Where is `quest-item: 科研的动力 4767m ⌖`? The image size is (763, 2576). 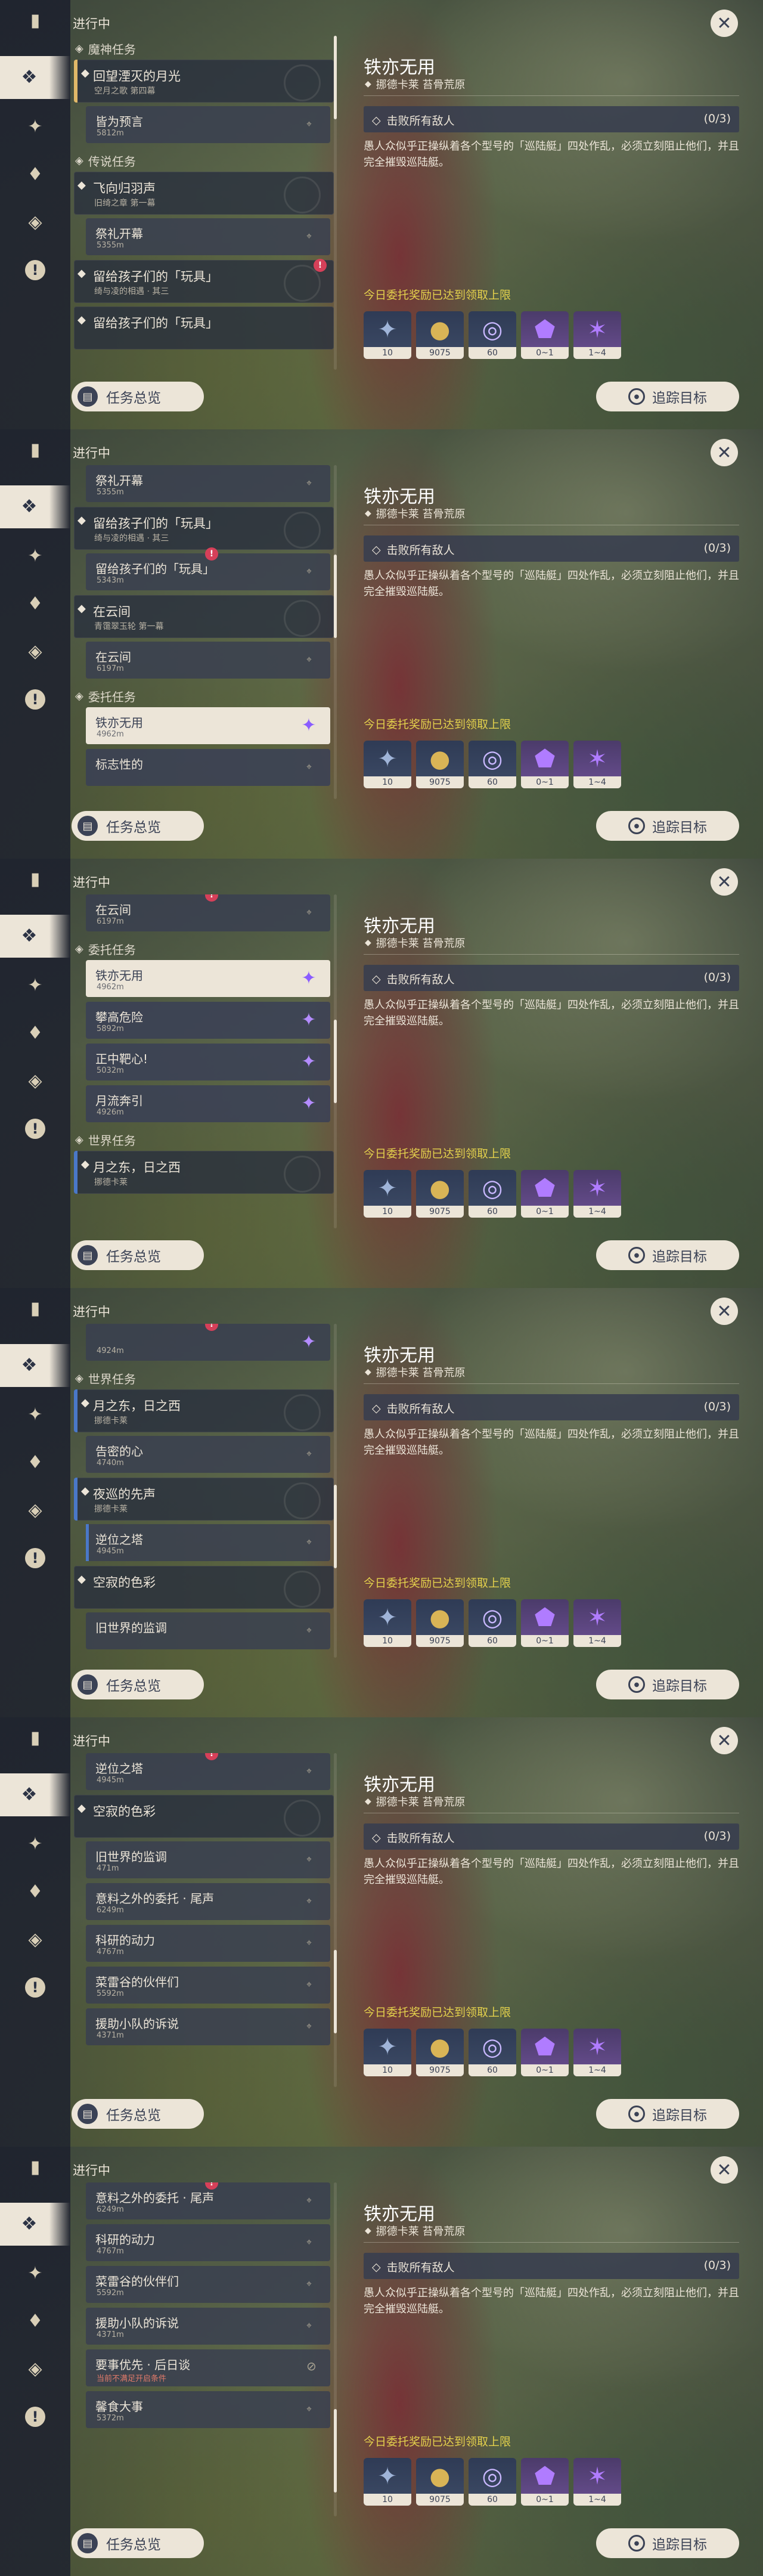
quest-item: 科研的动力 4767m ⌖ is located at coordinates (208, 1943).